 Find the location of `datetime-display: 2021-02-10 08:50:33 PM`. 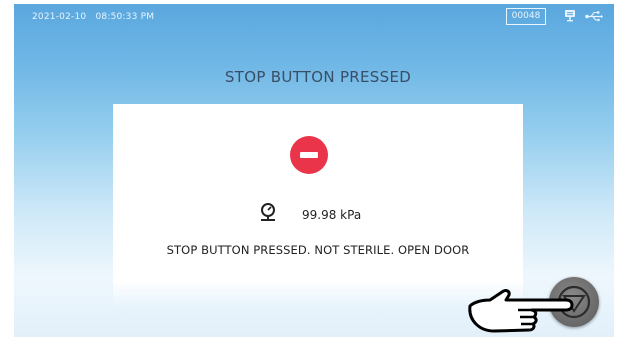

datetime-display: 2021-02-10 08:50:33 PM is located at coordinates (93, 17).